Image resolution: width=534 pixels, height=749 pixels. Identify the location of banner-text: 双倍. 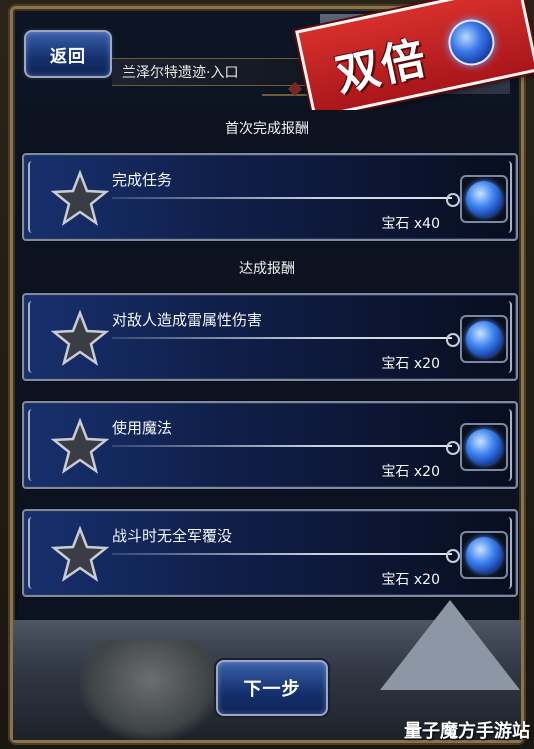
(381, 67).